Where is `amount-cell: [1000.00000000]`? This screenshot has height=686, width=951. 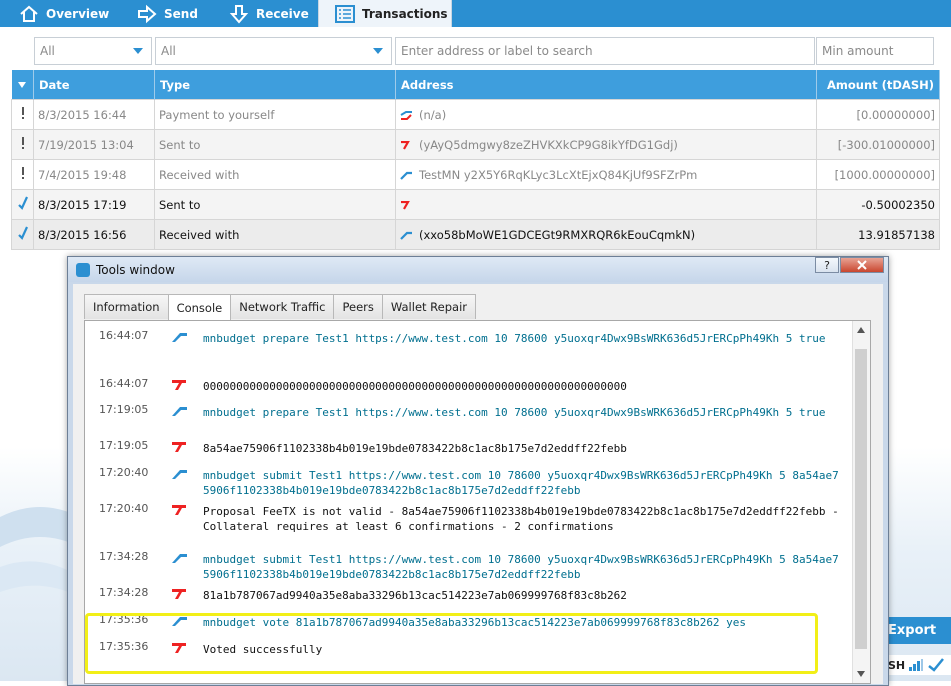
amount-cell: [1000.00000000] is located at coordinates (878, 174).